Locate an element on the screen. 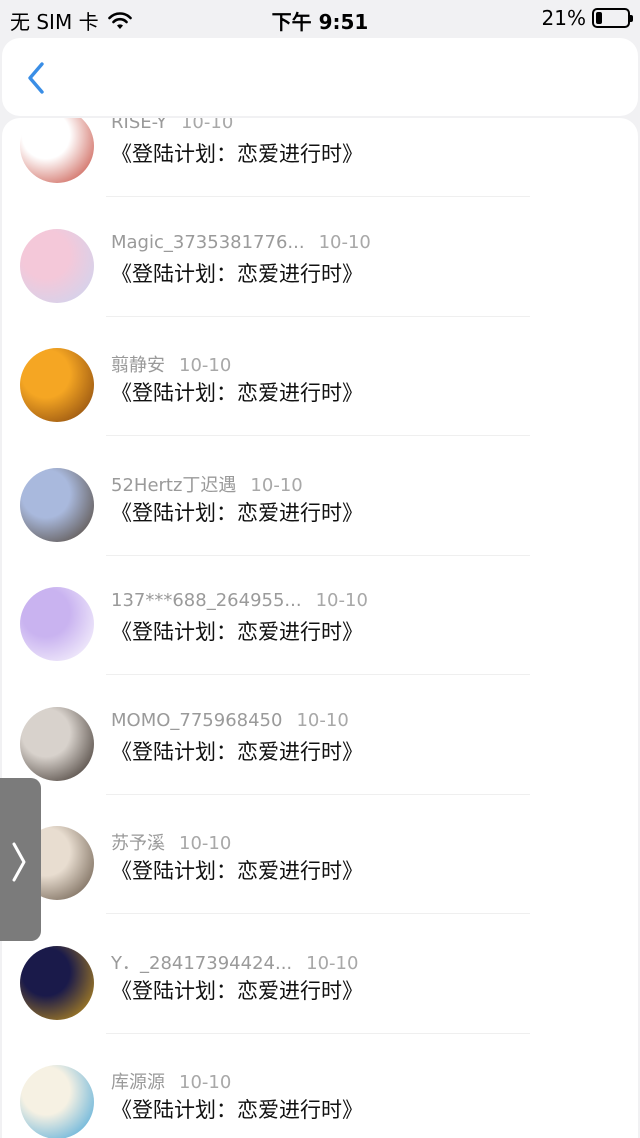  side-drawer-handle is located at coordinates (20, 859).